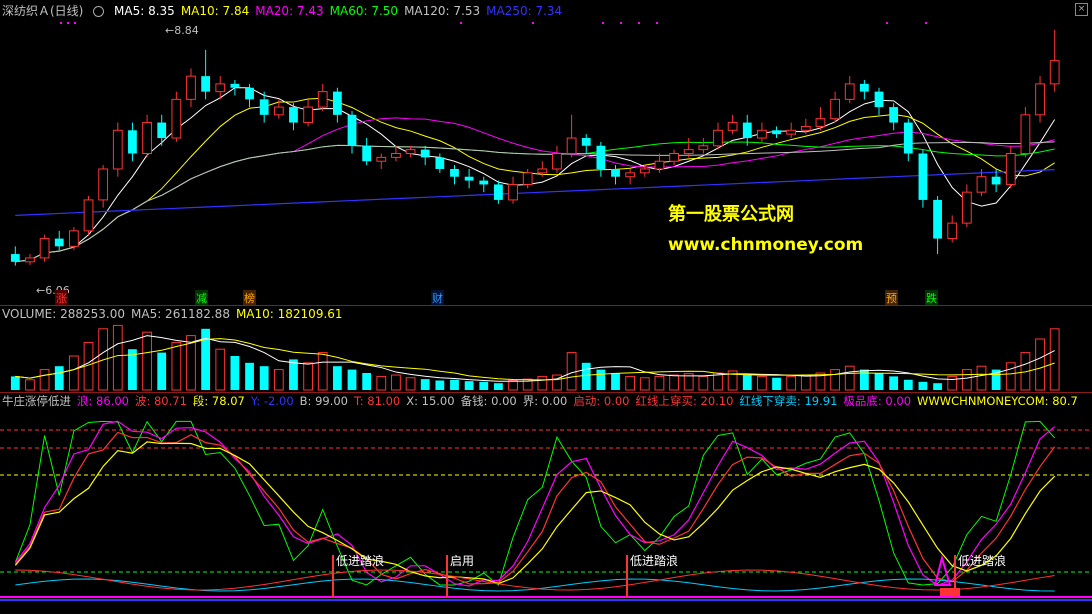  I want to click on indicator-item-2: 波: 80.71, so click(160, 401).